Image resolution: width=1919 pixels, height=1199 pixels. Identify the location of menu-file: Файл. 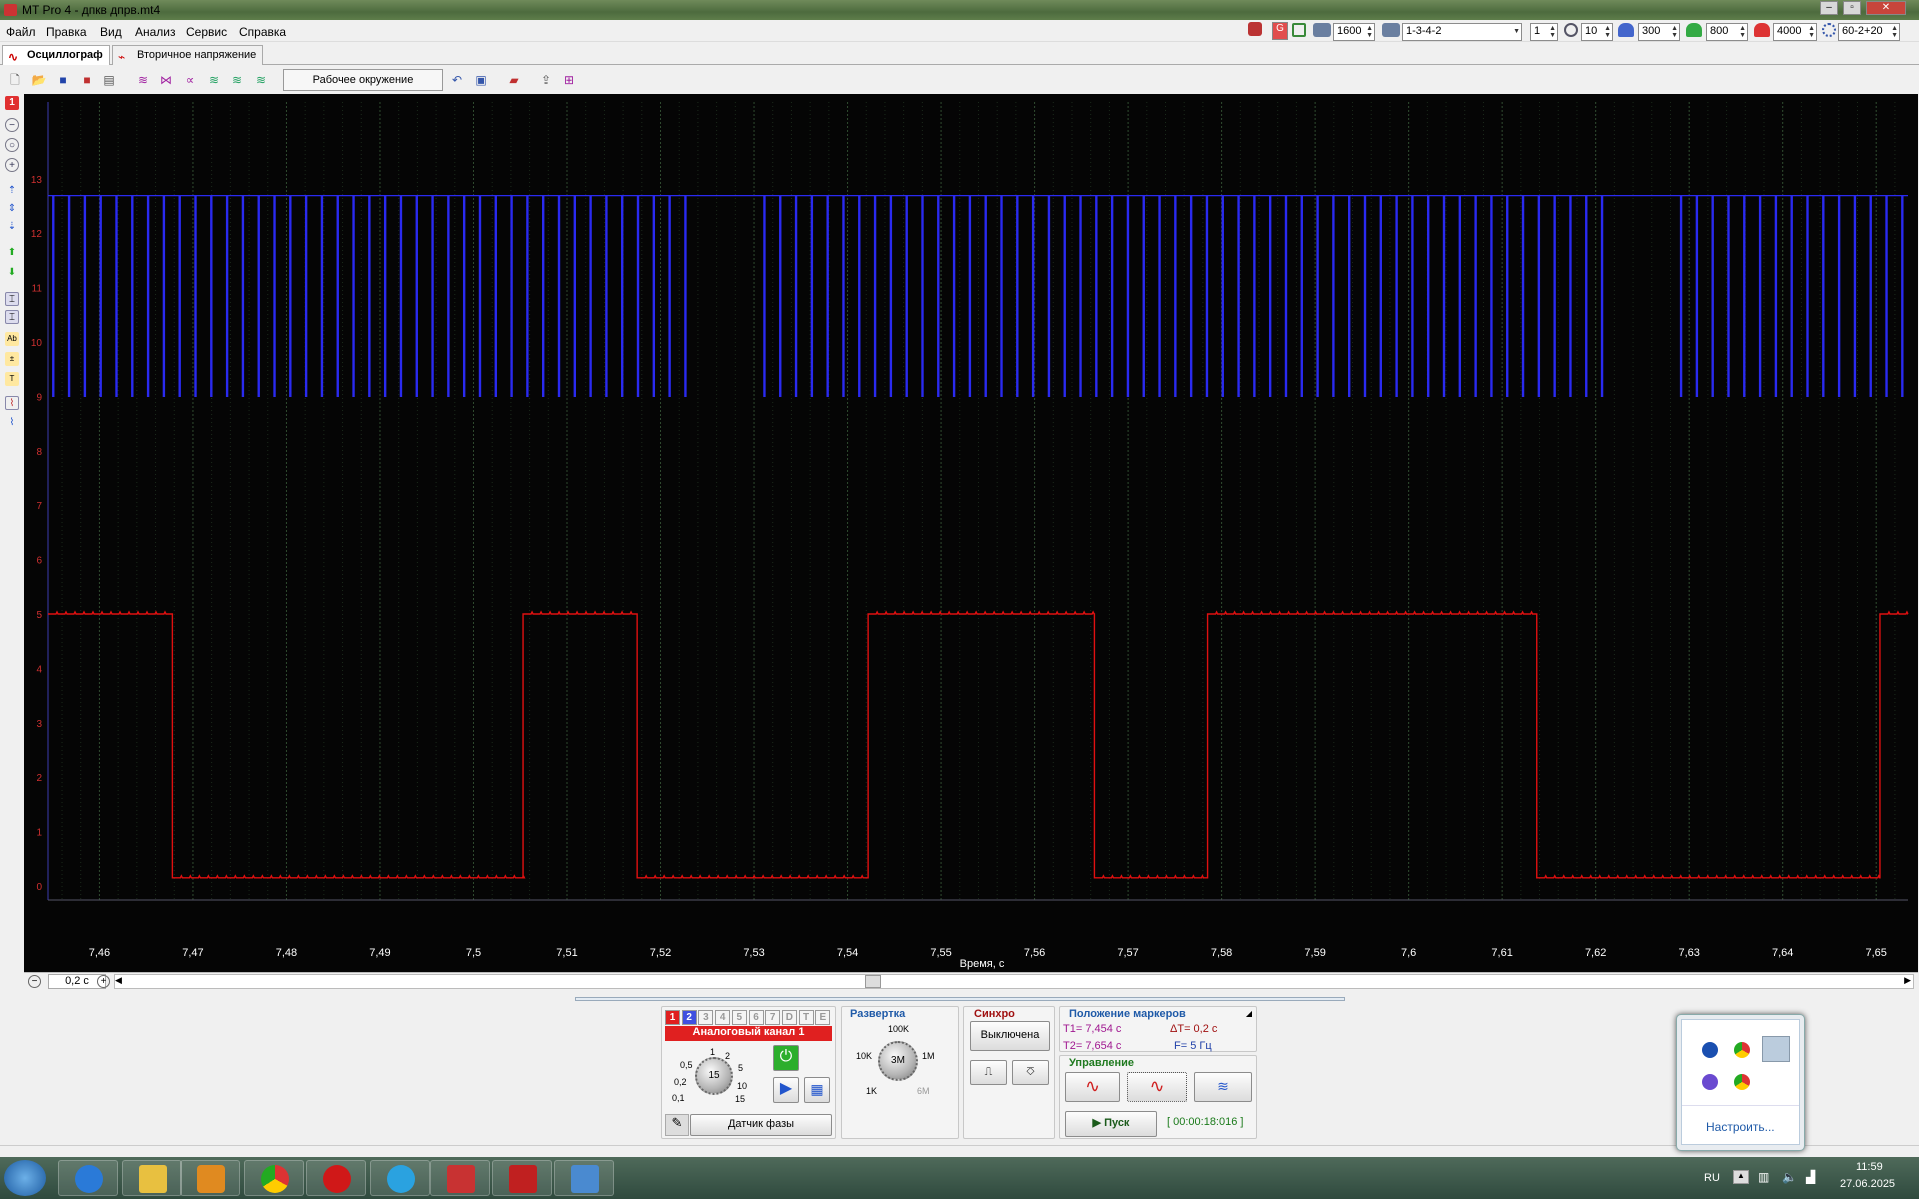
(21, 32).